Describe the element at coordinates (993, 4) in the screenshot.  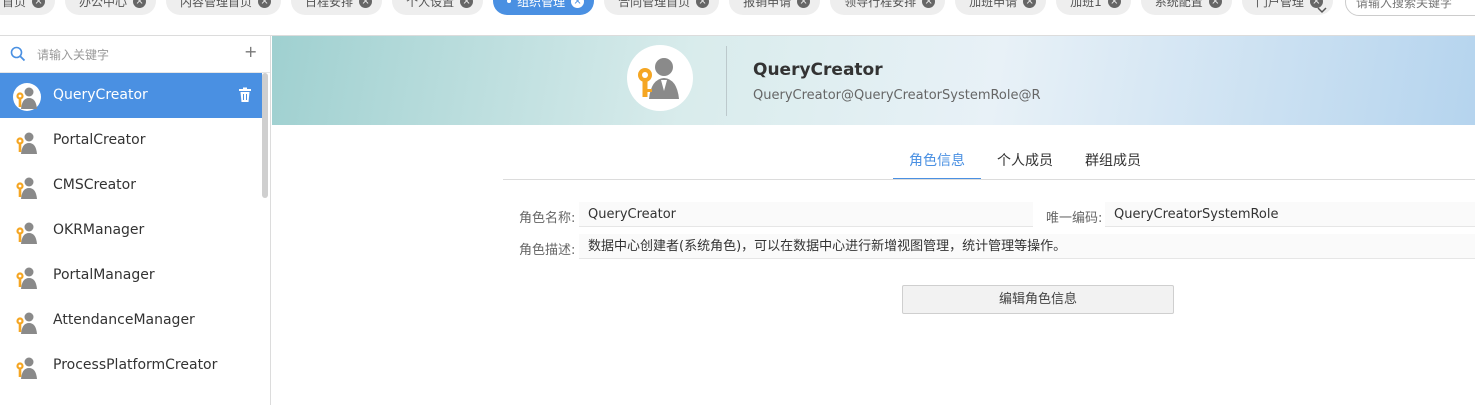
I see `top-tab-label: 加班申请` at that location.